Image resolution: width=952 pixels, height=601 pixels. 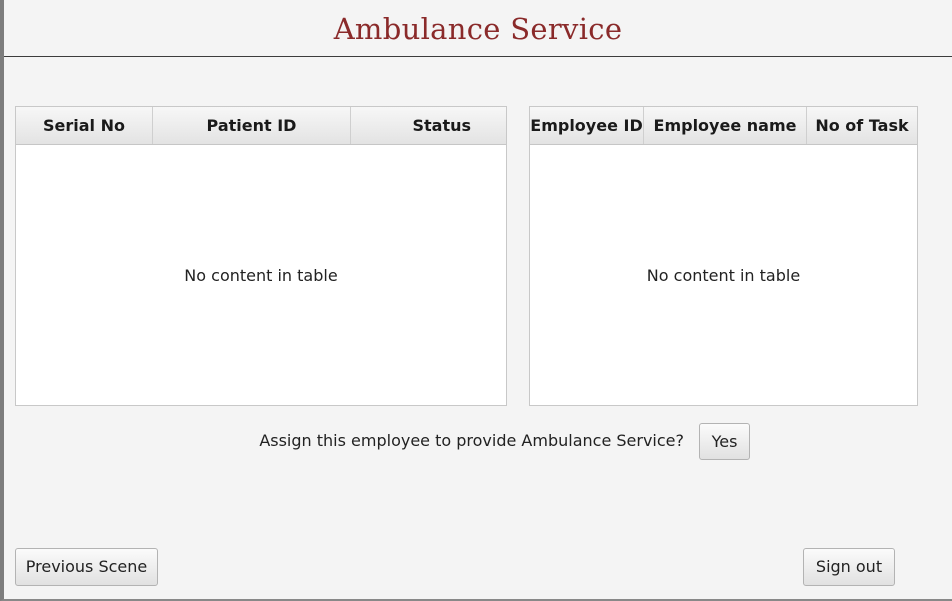 What do you see at coordinates (587, 125) in the screenshot?
I see `column-header-employee-id: Employee ID` at bounding box center [587, 125].